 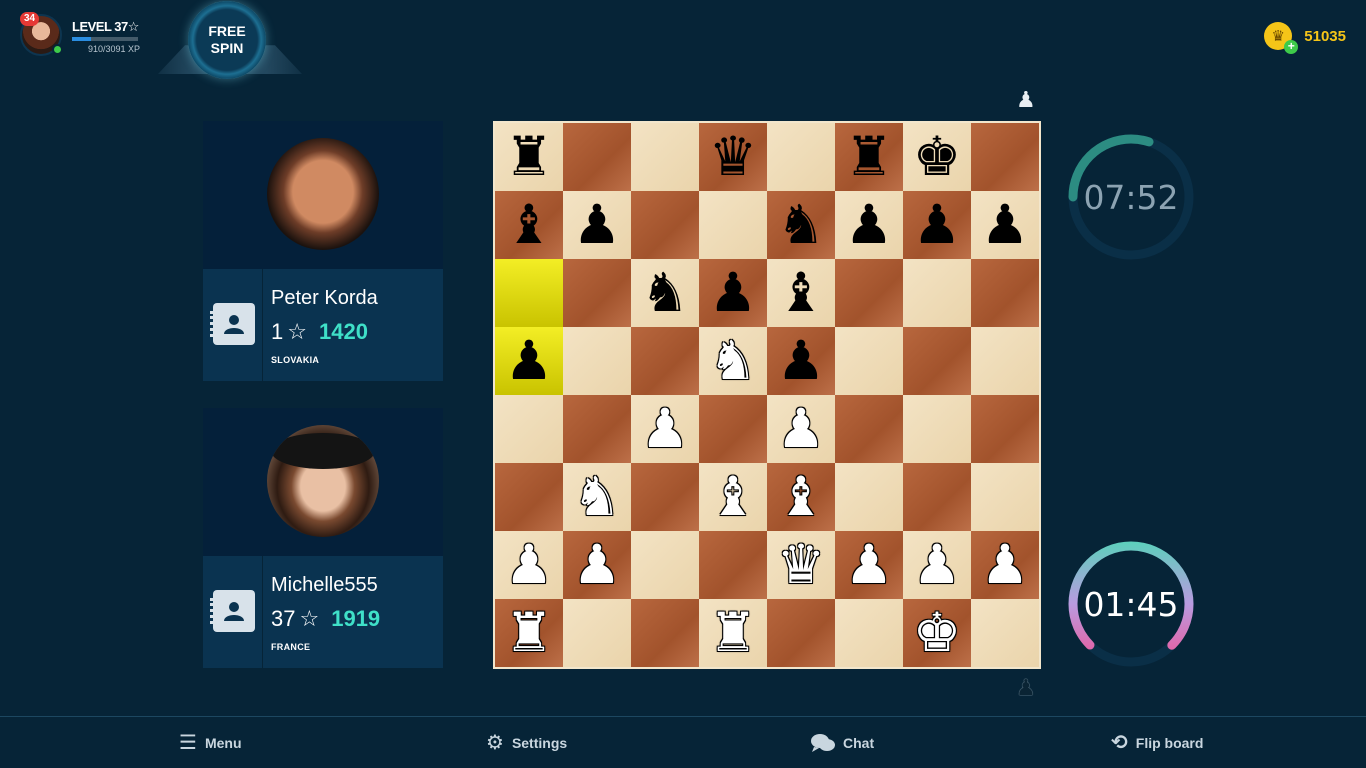 I want to click on square-f1, so click(x=869, y=633).